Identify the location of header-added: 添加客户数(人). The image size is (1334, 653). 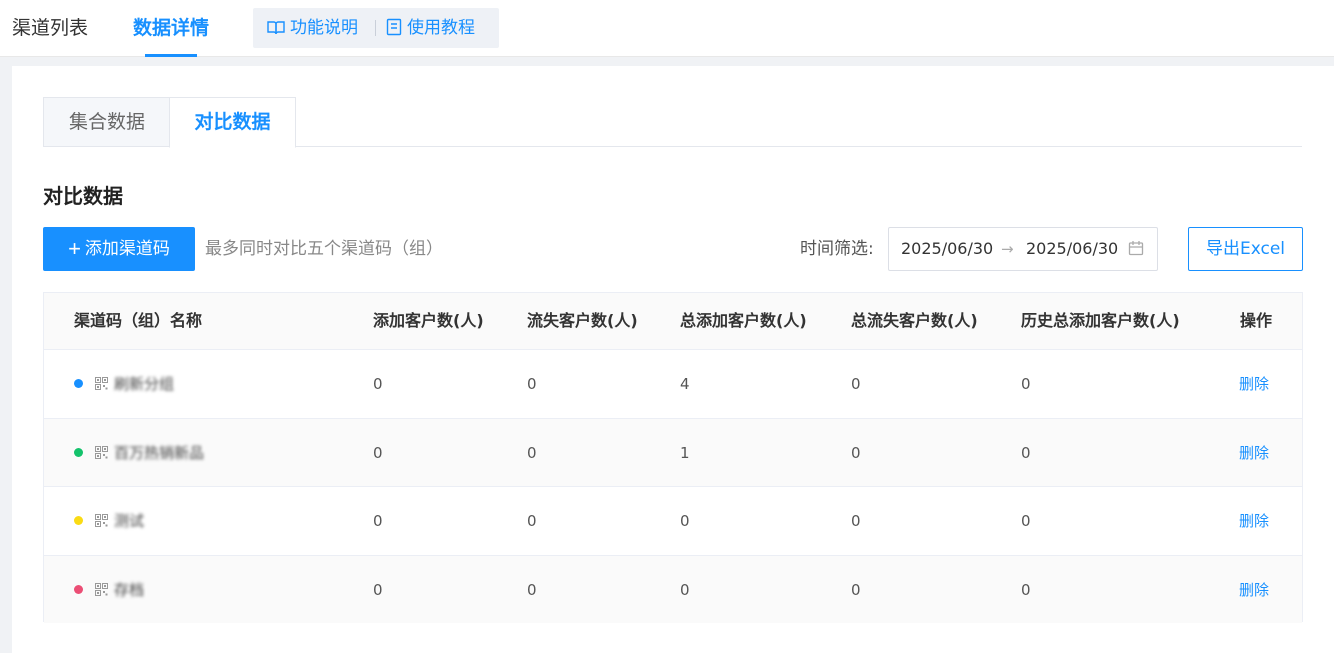
(428, 320).